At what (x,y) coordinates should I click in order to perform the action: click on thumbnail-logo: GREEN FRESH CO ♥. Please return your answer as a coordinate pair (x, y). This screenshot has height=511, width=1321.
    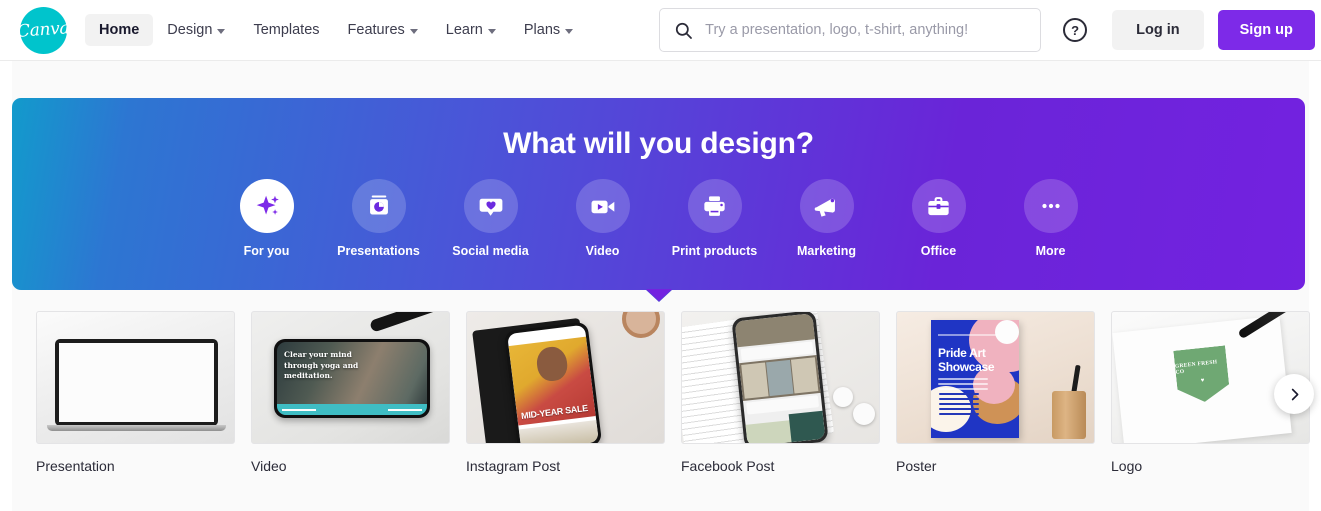
    Looking at the image, I should click on (1210, 377).